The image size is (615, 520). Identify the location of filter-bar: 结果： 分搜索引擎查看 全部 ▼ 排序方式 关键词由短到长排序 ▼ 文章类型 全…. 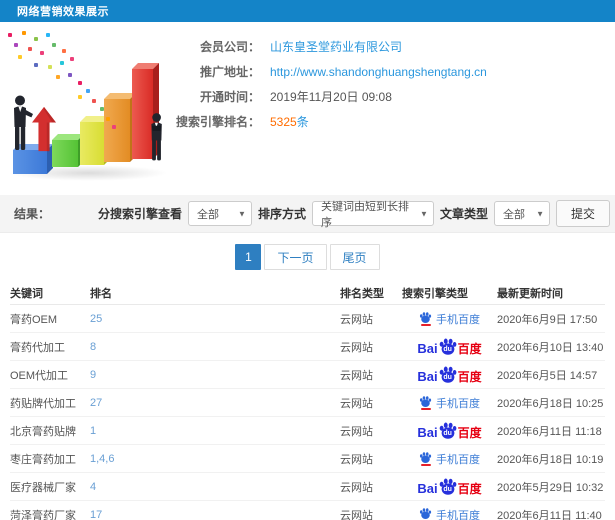
(307, 214).